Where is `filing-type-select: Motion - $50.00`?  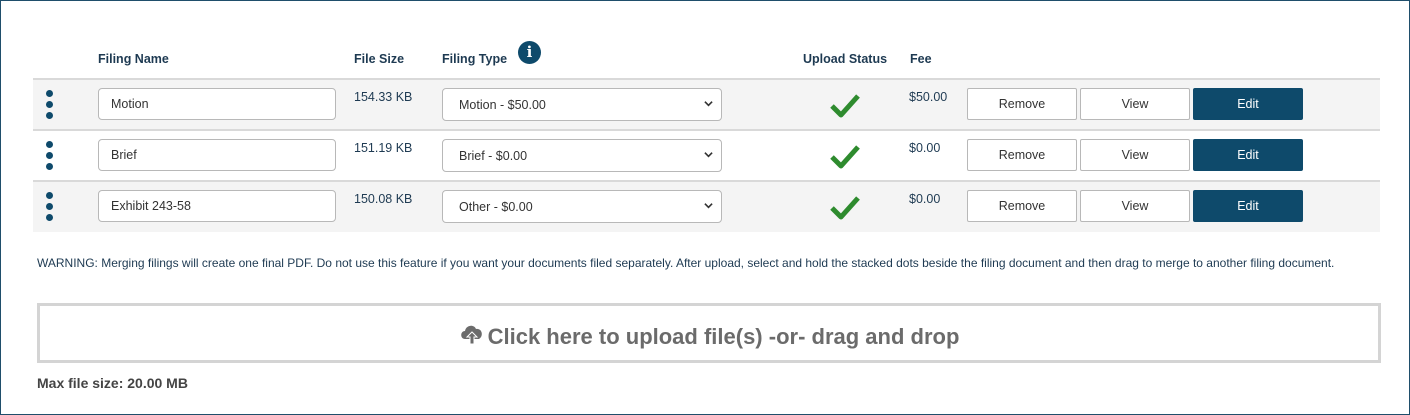
filing-type-select: Motion - $50.00 is located at coordinates (582, 104).